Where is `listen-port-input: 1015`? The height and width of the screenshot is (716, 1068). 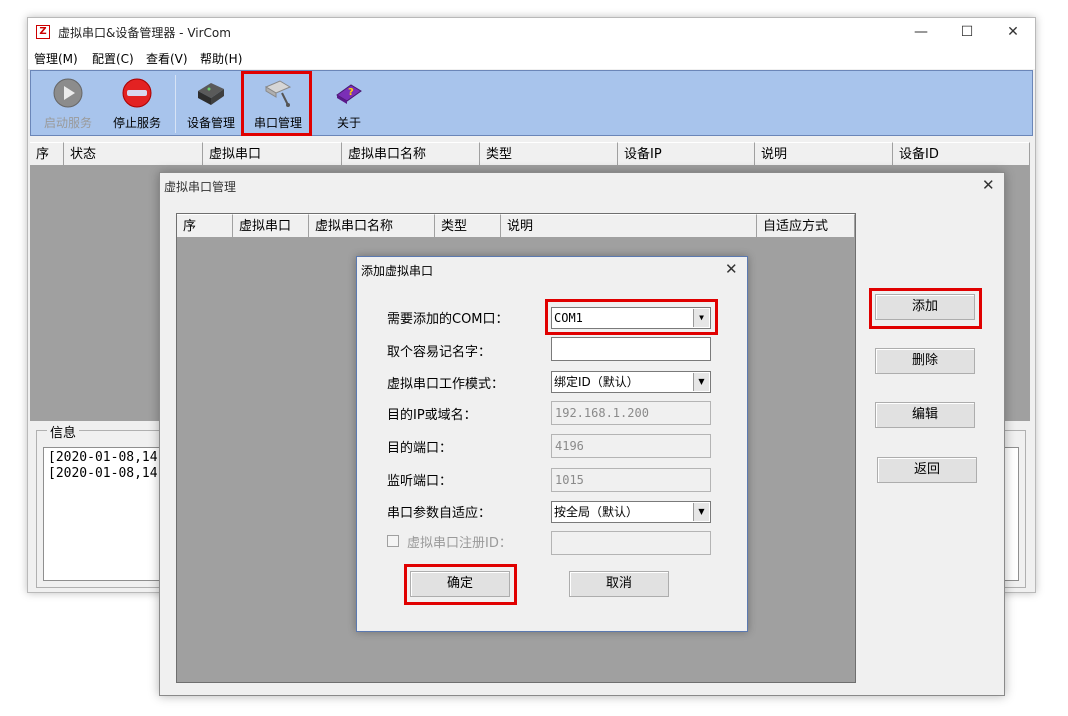 listen-port-input: 1015 is located at coordinates (631, 480).